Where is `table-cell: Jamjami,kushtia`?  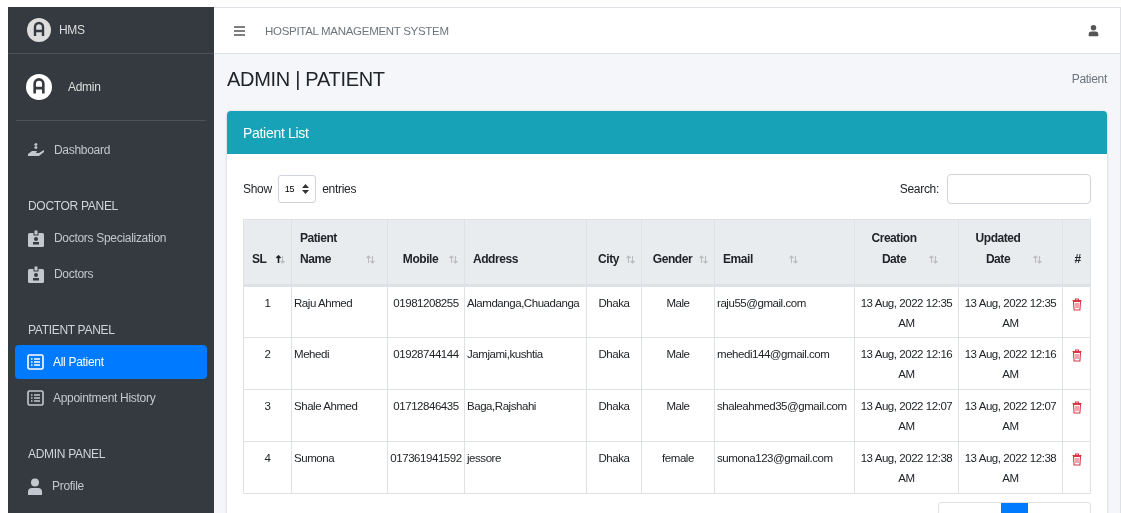 table-cell: Jamjami,kushtia is located at coordinates (525, 363).